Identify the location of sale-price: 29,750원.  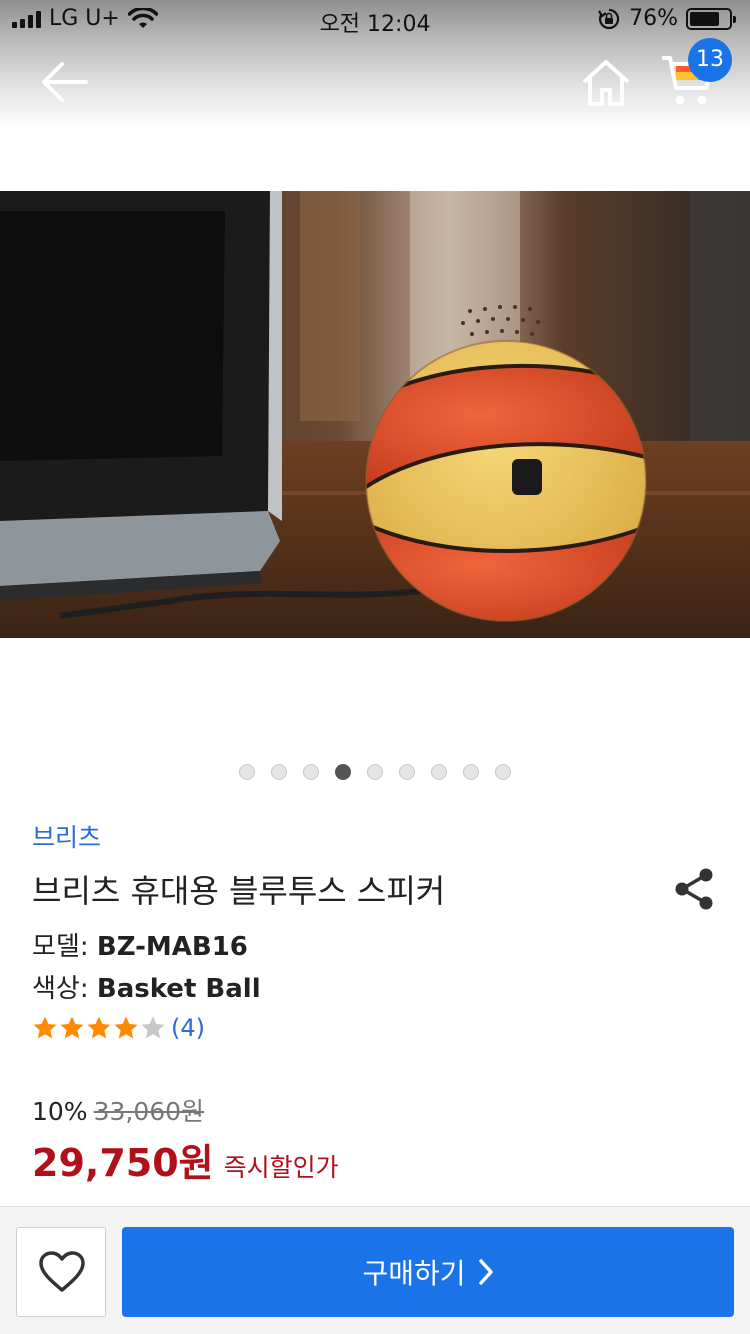
(123, 1163).